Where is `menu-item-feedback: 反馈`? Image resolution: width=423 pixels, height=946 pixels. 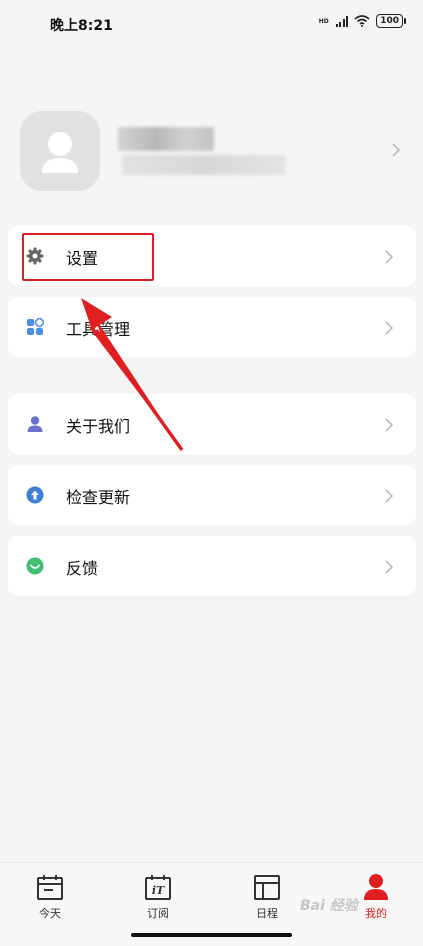 menu-item-feedback: 反馈 is located at coordinates (212, 566).